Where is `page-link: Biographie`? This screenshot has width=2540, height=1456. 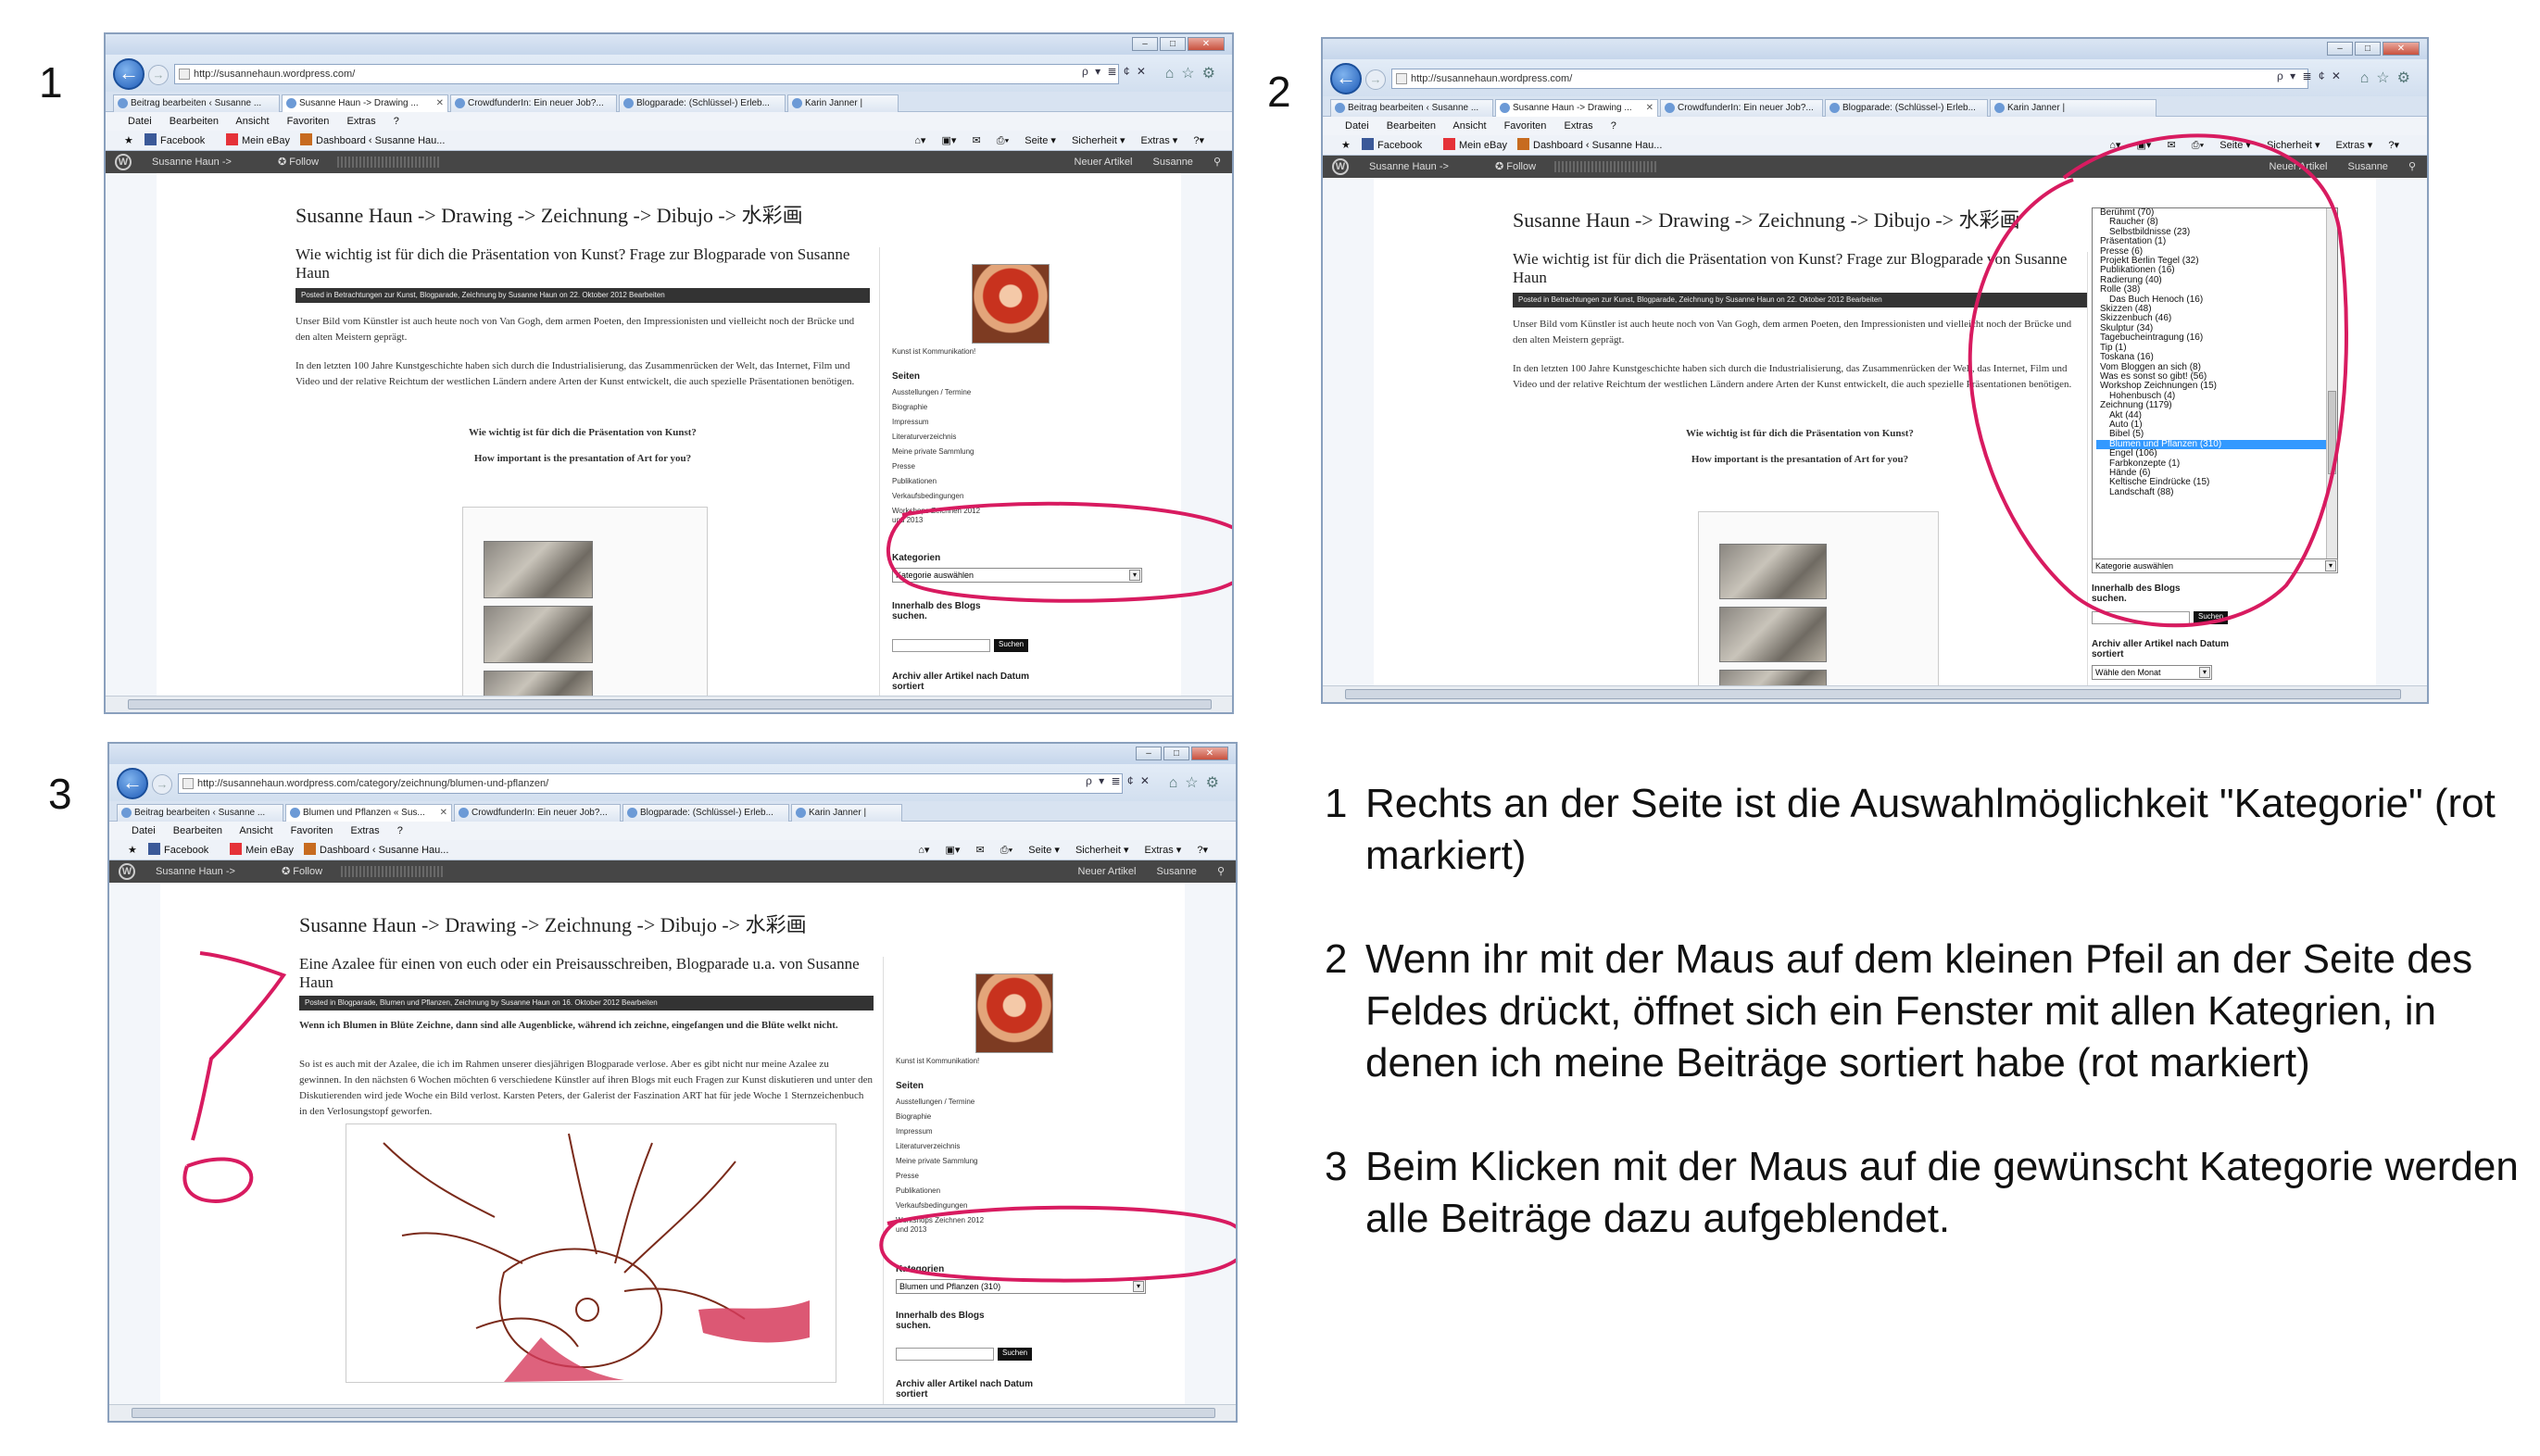 page-link: Biographie is located at coordinates (909, 407).